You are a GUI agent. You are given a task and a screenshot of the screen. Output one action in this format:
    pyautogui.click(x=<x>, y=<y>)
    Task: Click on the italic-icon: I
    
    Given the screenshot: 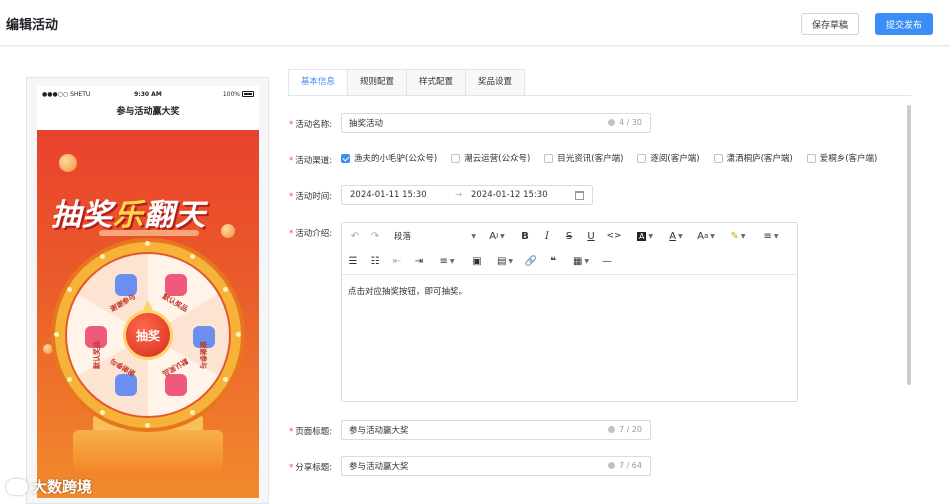 What is the action you would take?
    pyautogui.click(x=547, y=236)
    